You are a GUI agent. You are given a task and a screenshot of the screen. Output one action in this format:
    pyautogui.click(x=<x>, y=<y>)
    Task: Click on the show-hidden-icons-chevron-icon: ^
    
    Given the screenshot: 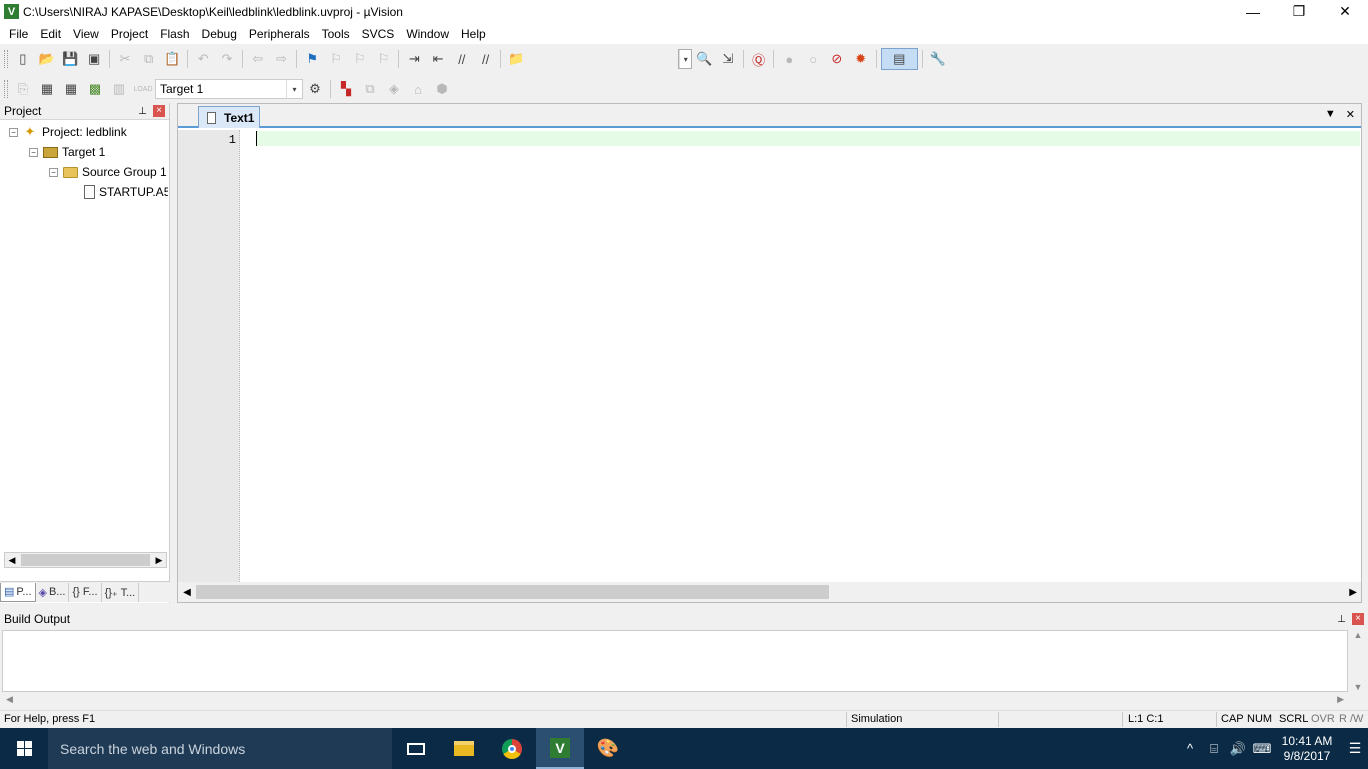 What is the action you would take?
    pyautogui.click(x=1190, y=748)
    